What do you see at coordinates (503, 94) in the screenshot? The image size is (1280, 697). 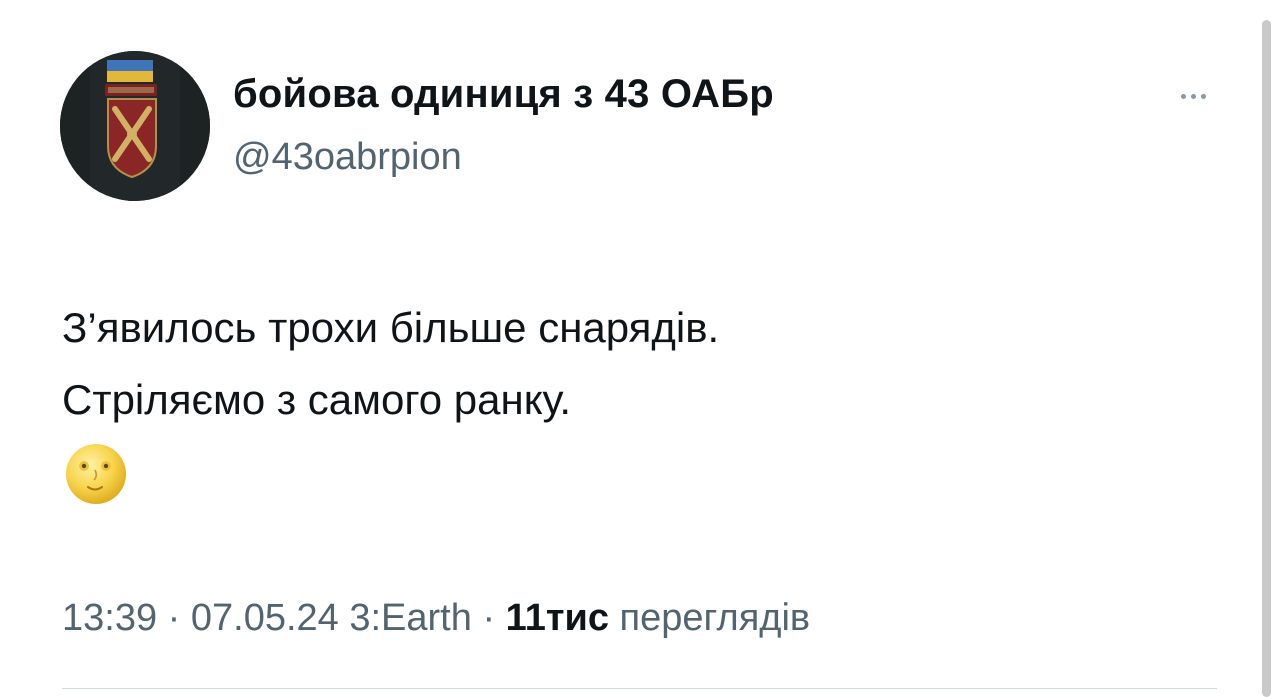 I see `author-display-name: бойова одиниця з 43 ОАБр` at bounding box center [503, 94].